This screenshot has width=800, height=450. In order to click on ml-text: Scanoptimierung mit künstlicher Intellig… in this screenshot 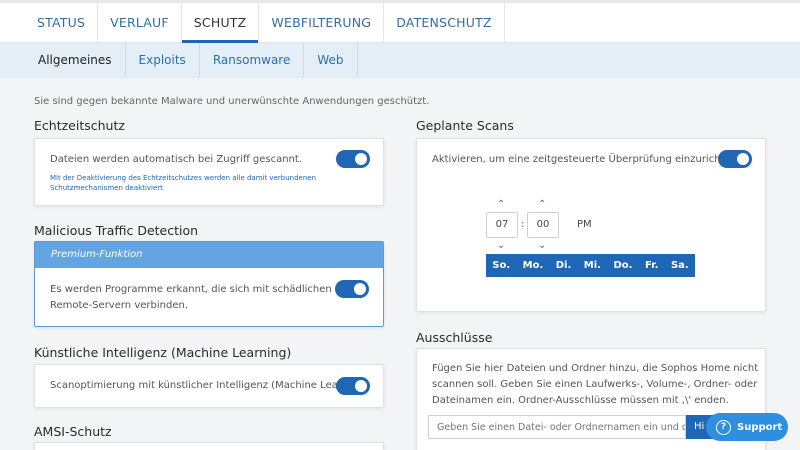, I will do `click(210, 385)`.